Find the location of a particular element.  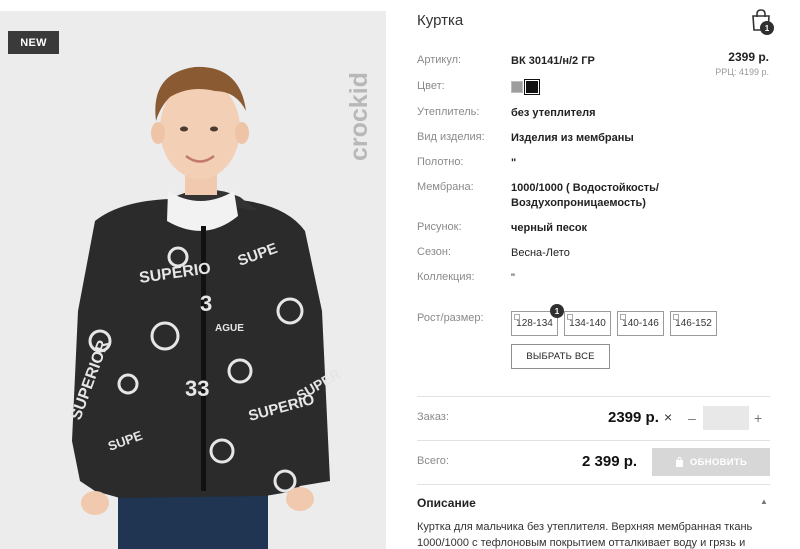

size-selected-count: 1 is located at coordinates (557, 311).